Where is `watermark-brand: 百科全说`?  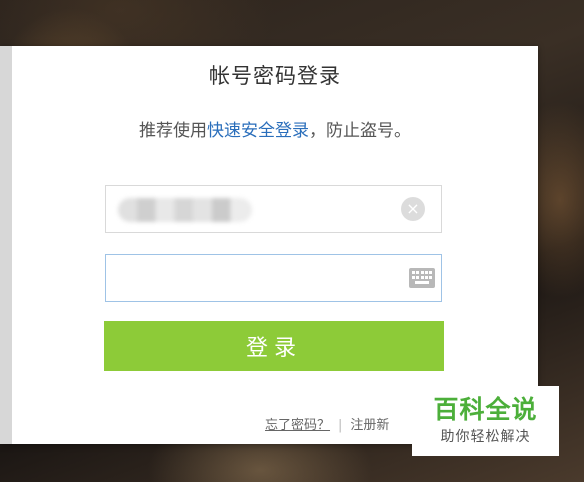
watermark-brand: 百科全说 is located at coordinates (485, 409).